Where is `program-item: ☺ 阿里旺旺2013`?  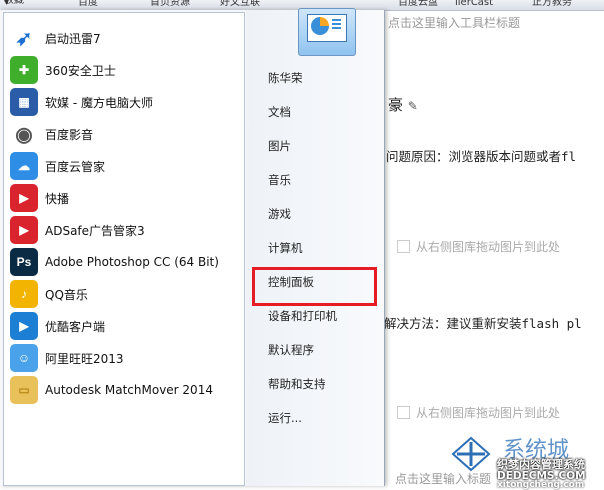
program-item: ☺ 阿里旺旺2013 is located at coordinates (126, 358).